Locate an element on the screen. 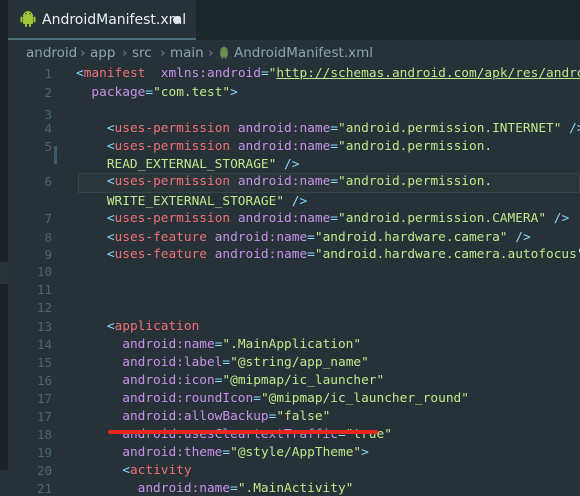  code-token: "@string/app_name" is located at coordinates (299, 362).